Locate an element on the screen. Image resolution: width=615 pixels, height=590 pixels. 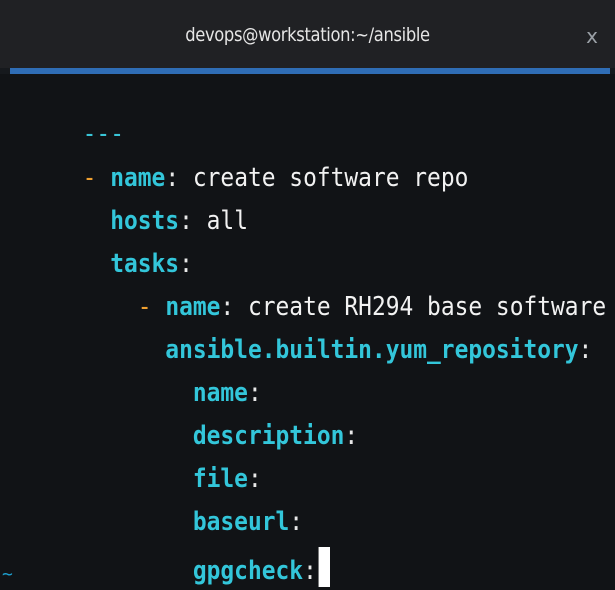
window-title: devops@workstation:~/ansible is located at coordinates (307, 35).